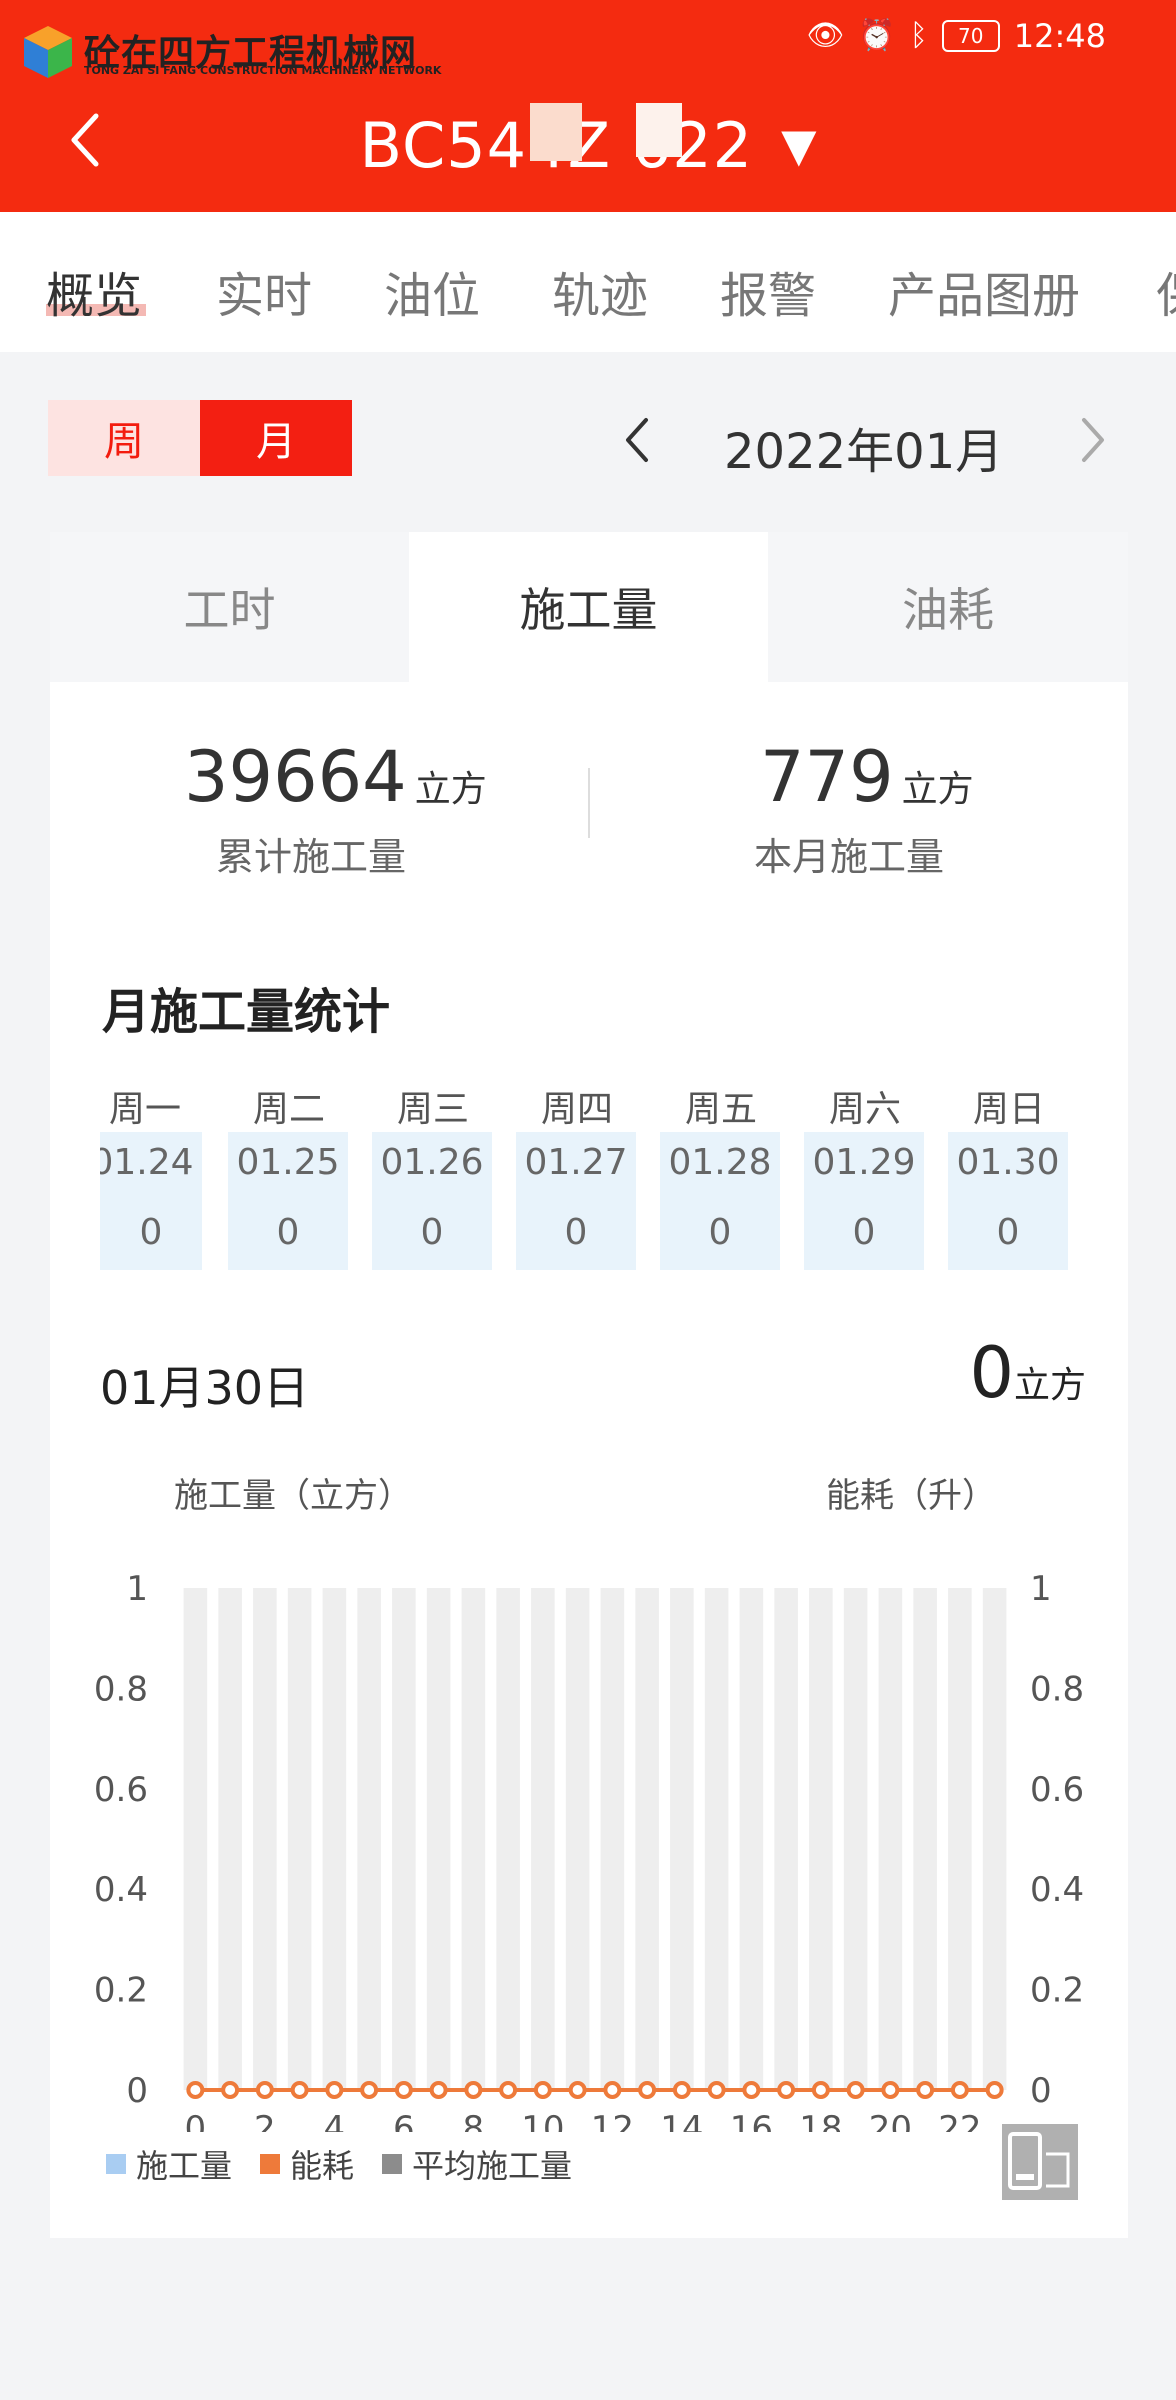 This screenshot has width=1176, height=2400. Describe the element at coordinates (798, 145) in the screenshot. I see `dropdown-arrow-icon: ▼` at that location.